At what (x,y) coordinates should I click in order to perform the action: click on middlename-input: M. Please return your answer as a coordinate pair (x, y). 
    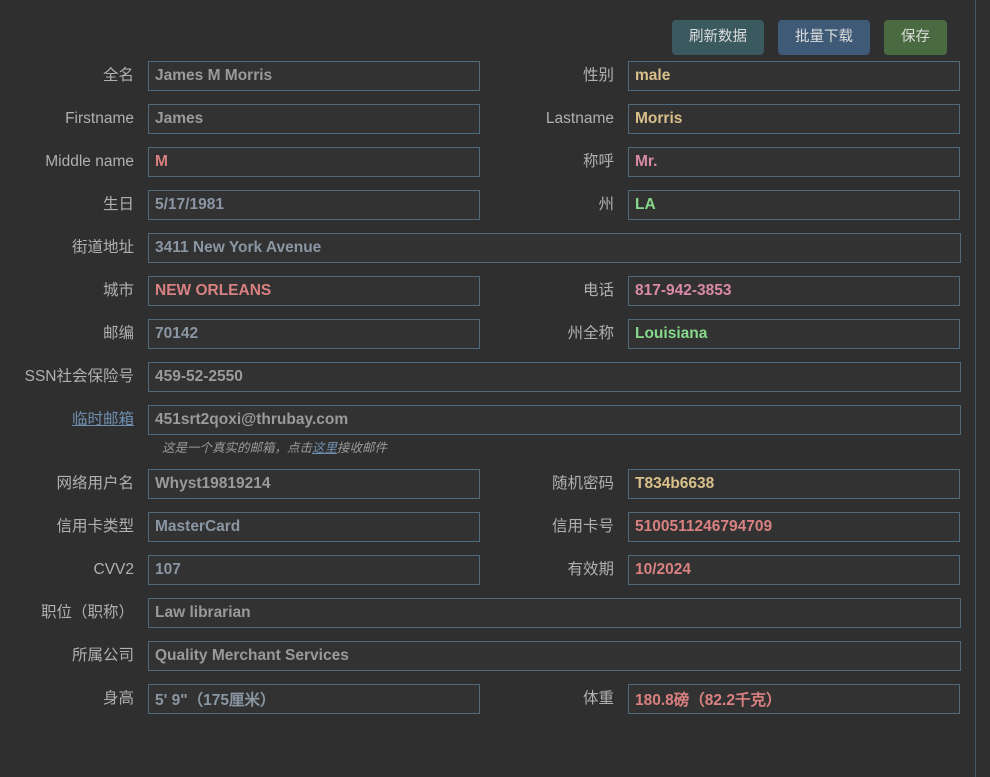
    Looking at the image, I should click on (314, 161).